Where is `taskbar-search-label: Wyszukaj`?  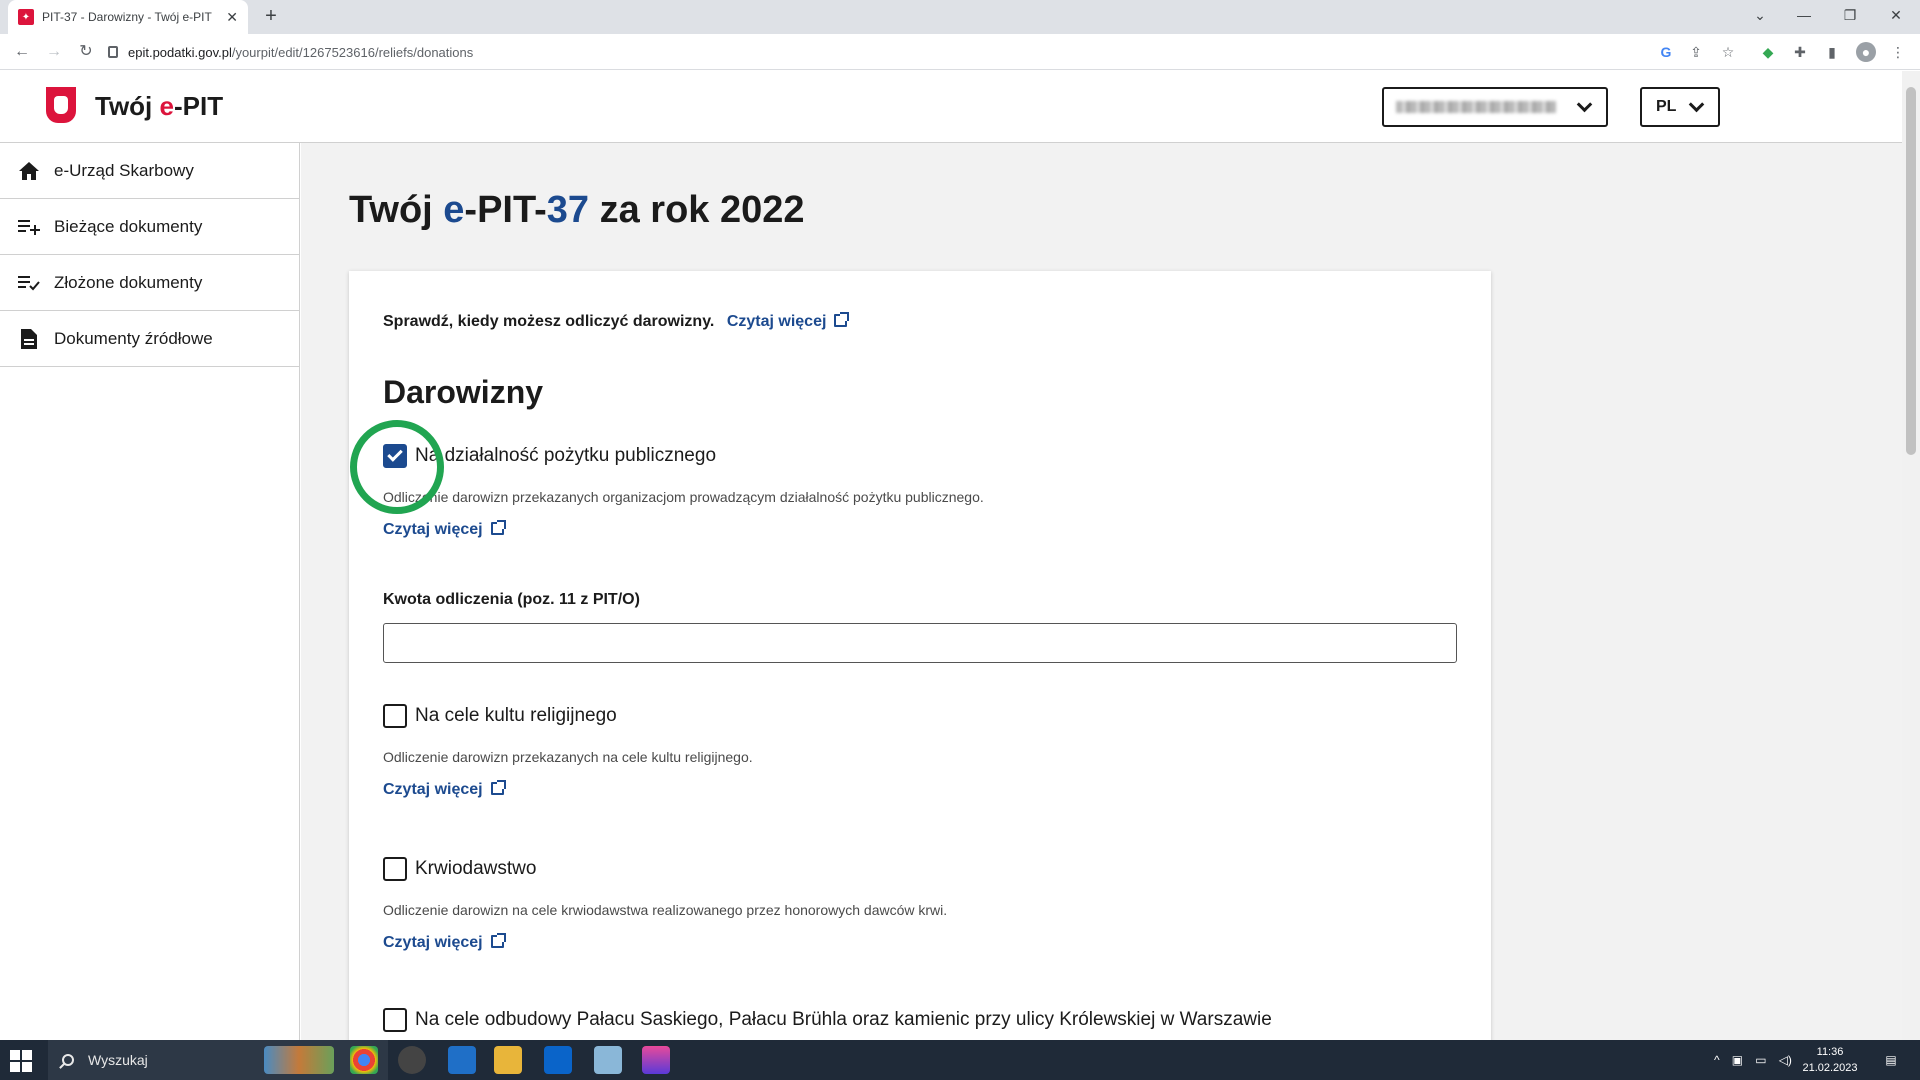
taskbar-search-label: Wyszukaj is located at coordinates (118, 1060).